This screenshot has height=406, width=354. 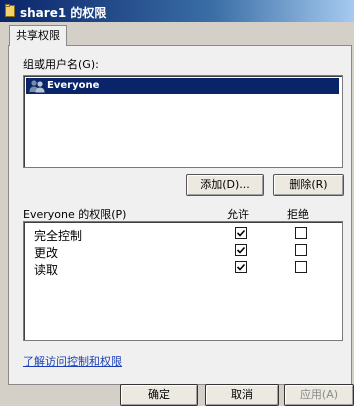 What do you see at coordinates (72, 361) in the screenshot?
I see `learn-access-control-link: 了解访问控制和权限` at bounding box center [72, 361].